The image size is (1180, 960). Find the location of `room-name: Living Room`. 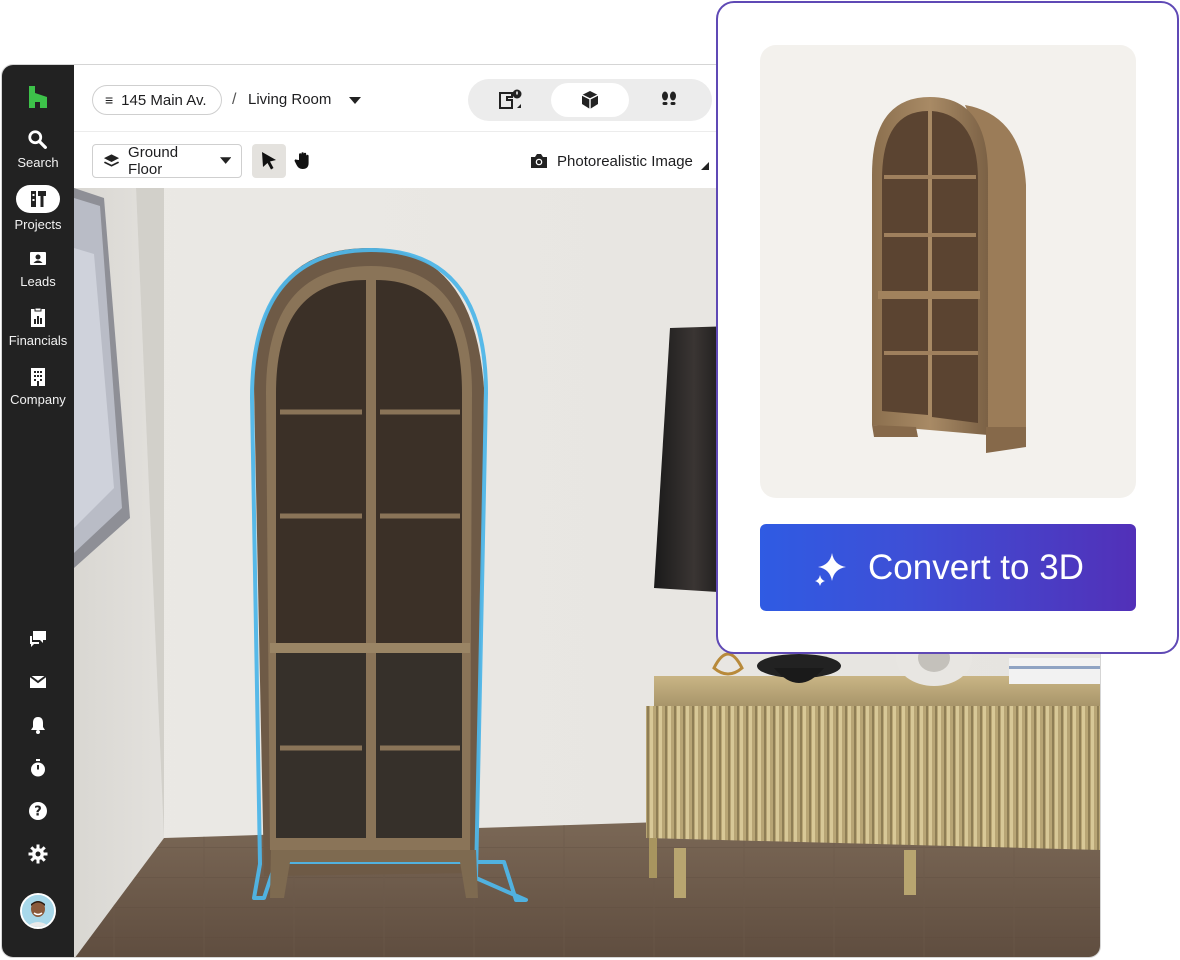

room-name: Living Room is located at coordinates (289, 99).